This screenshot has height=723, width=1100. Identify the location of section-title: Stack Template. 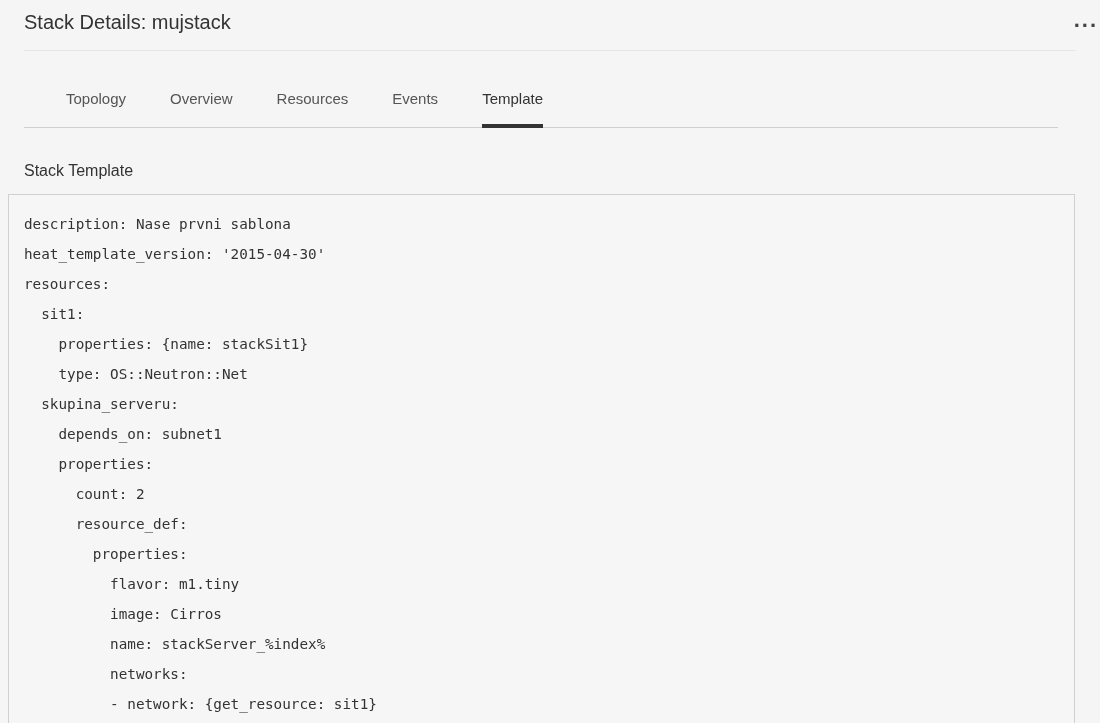
(79, 171).